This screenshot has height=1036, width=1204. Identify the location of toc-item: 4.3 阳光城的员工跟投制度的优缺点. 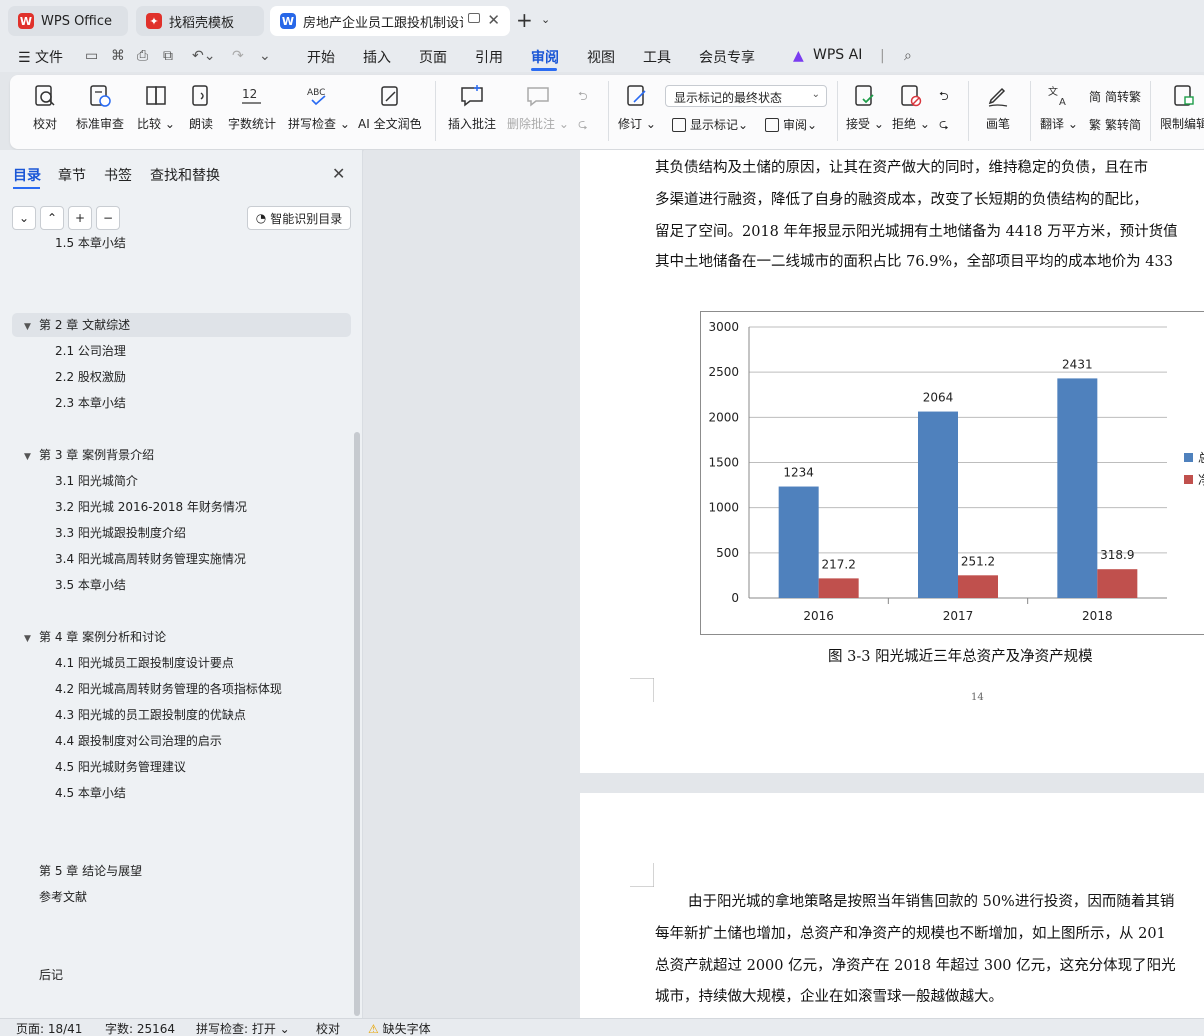
(150, 715).